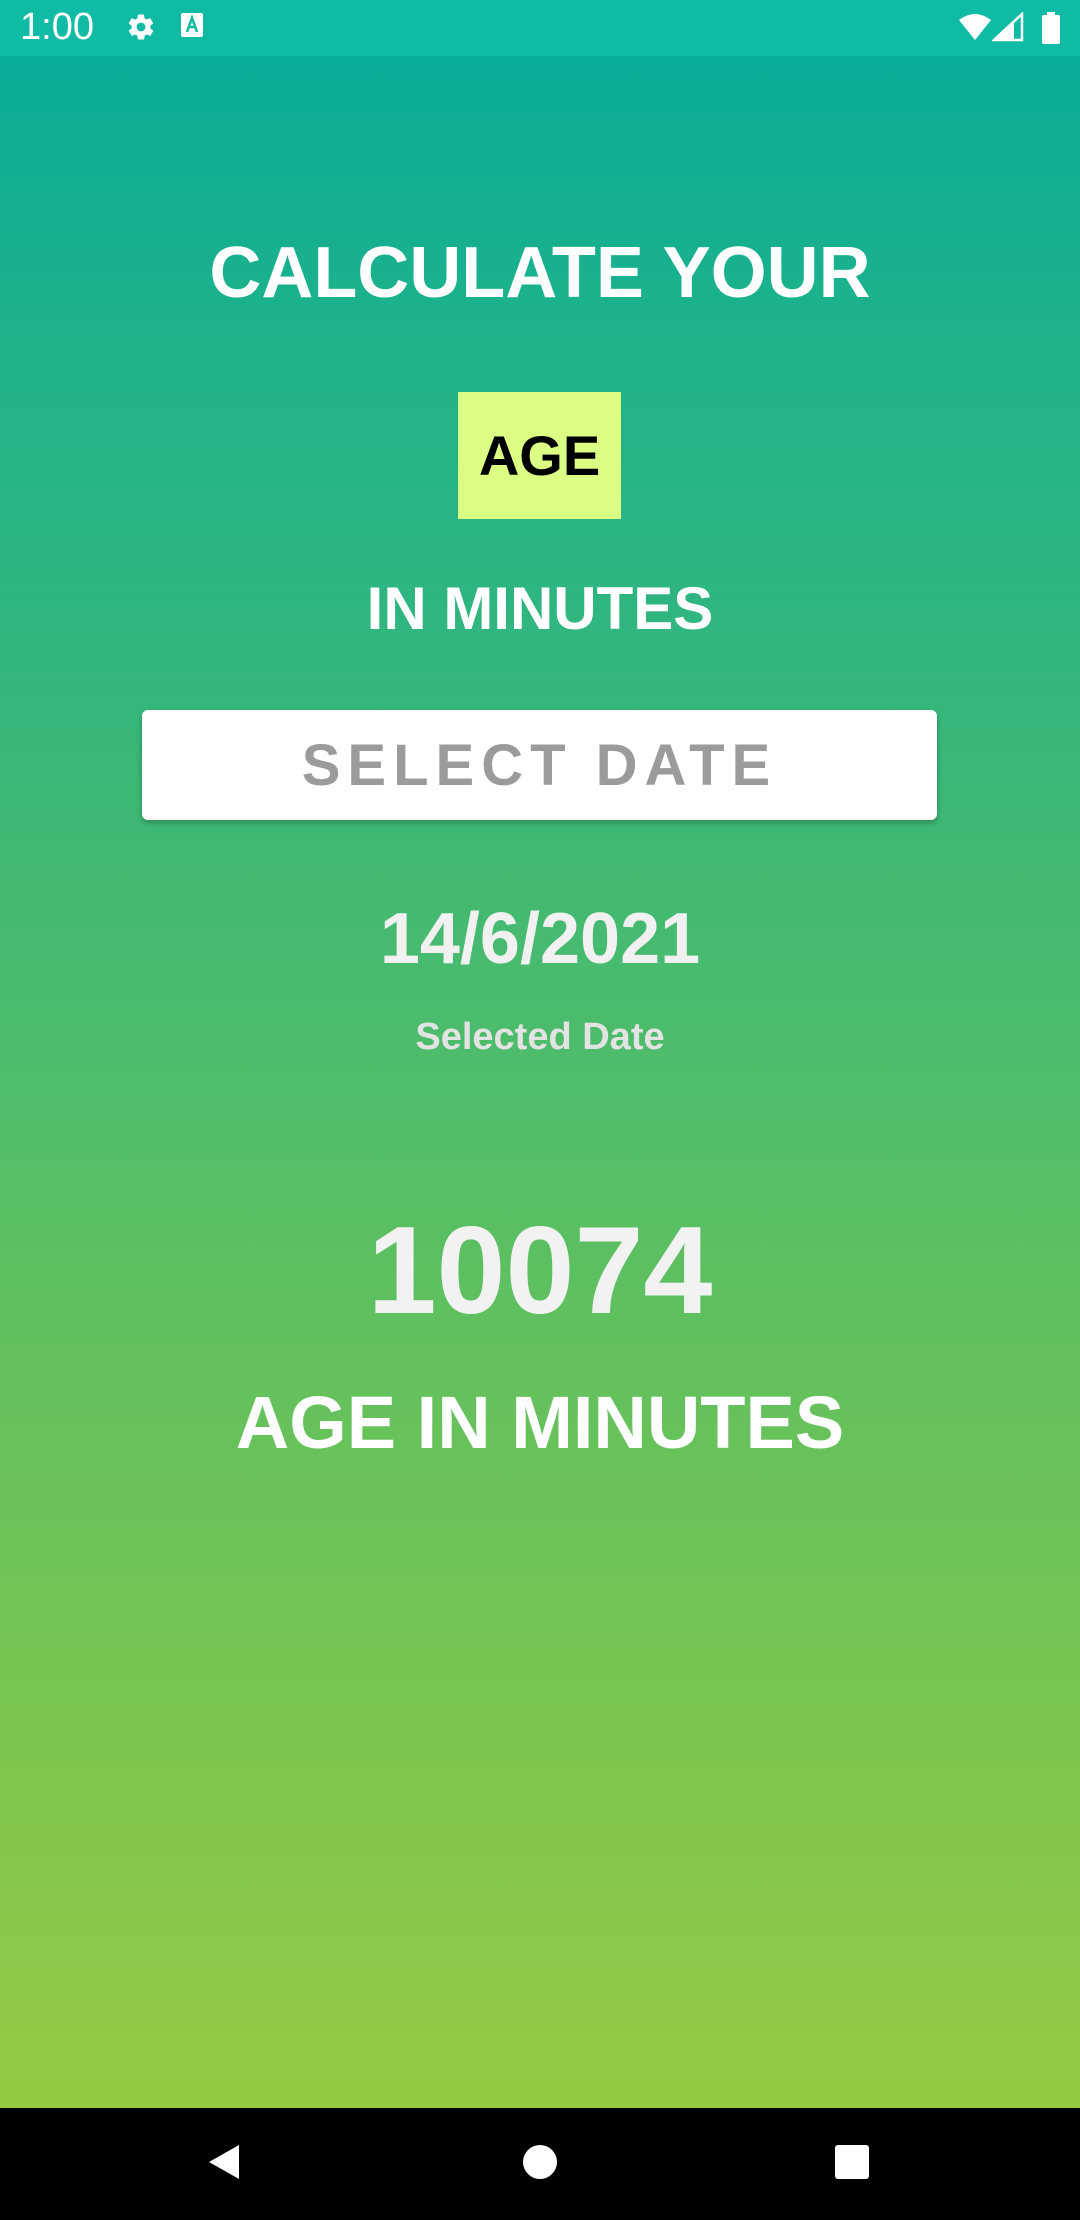 This screenshot has width=1080, height=2220. I want to click on age-in-minutes-value: 10074, so click(540, 1271).